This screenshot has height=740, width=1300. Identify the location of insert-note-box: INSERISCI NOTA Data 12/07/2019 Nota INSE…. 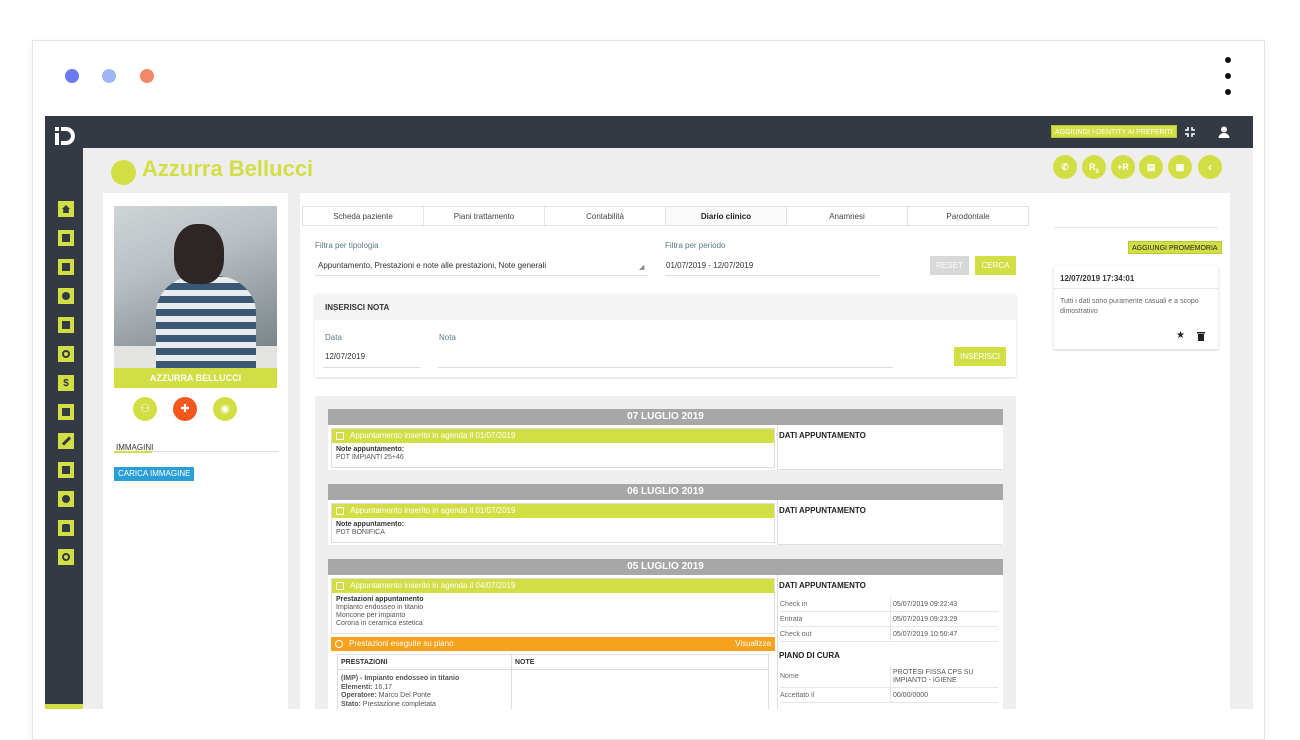
(665, 335).